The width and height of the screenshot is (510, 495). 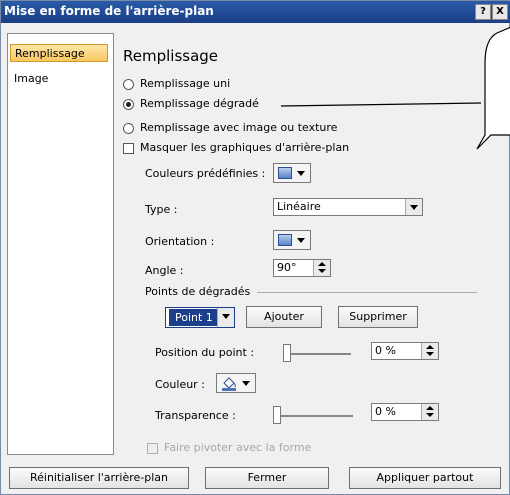 What do you see at coordinates (405, 351) in the screenshot?
I see `stop-position-spinner: 0 %` at bounding box center [405, 351].